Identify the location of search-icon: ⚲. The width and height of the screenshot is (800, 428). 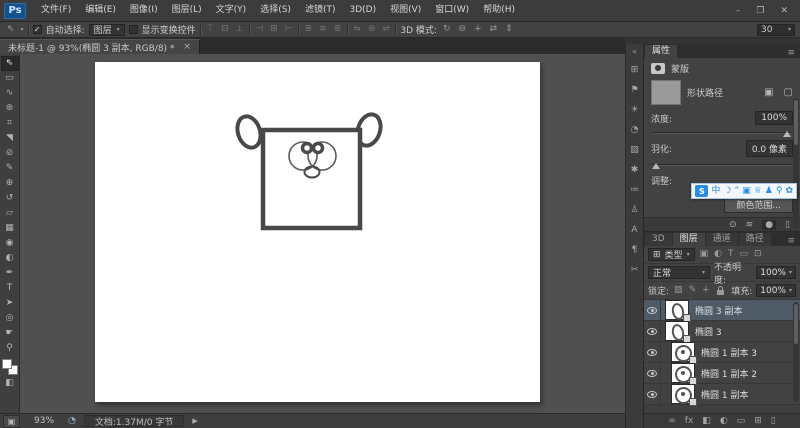
(779, 191).